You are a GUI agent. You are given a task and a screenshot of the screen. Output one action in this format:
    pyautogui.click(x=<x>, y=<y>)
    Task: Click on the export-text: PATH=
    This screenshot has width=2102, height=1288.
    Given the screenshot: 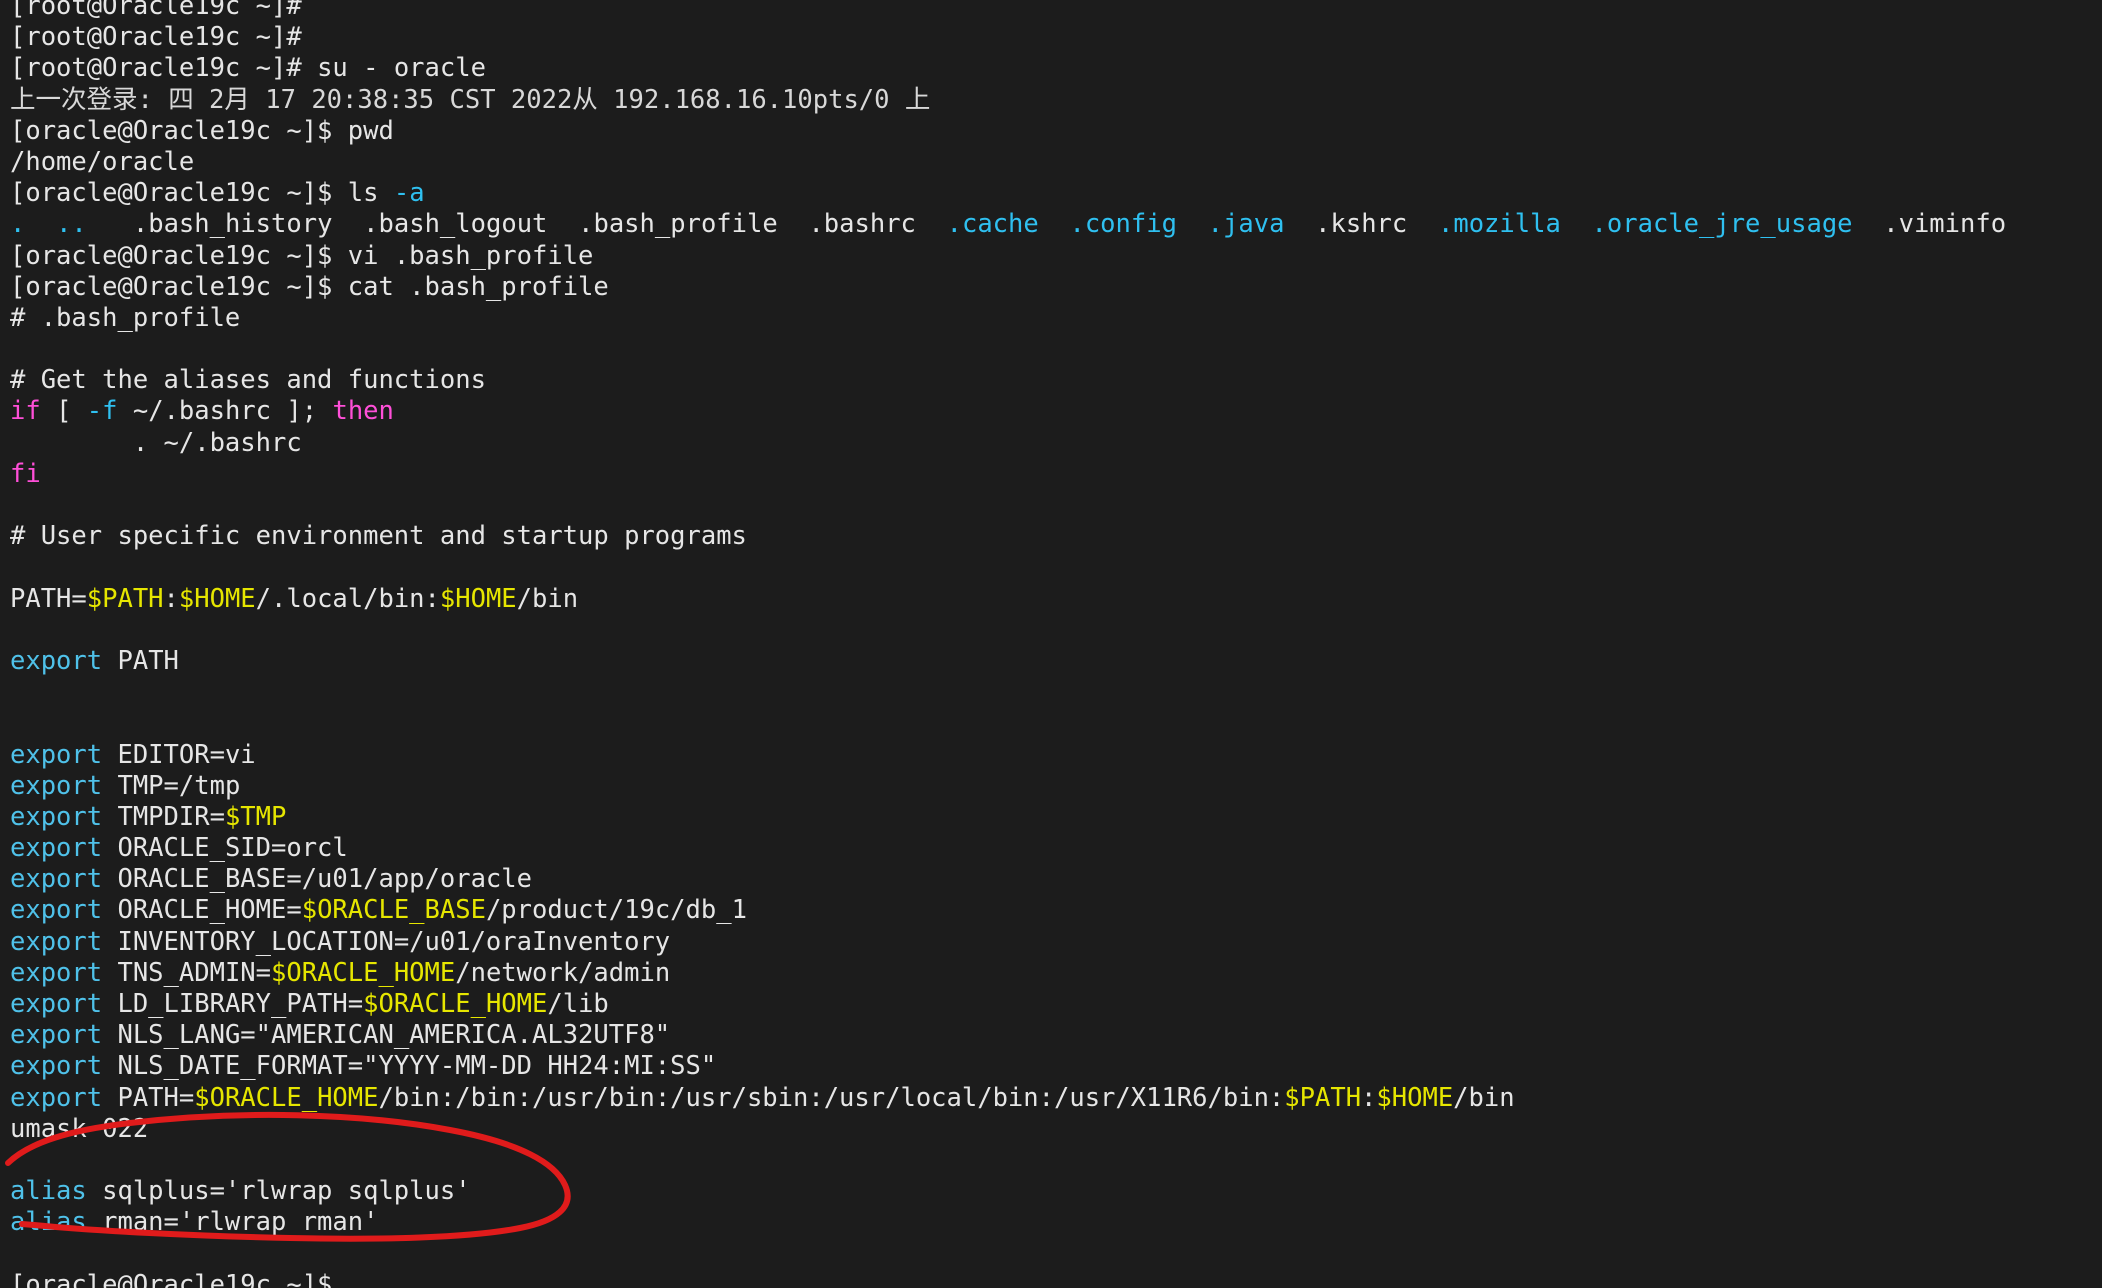 What is the action you would take?
    pyautogui.click(x=148, y=1097)
    